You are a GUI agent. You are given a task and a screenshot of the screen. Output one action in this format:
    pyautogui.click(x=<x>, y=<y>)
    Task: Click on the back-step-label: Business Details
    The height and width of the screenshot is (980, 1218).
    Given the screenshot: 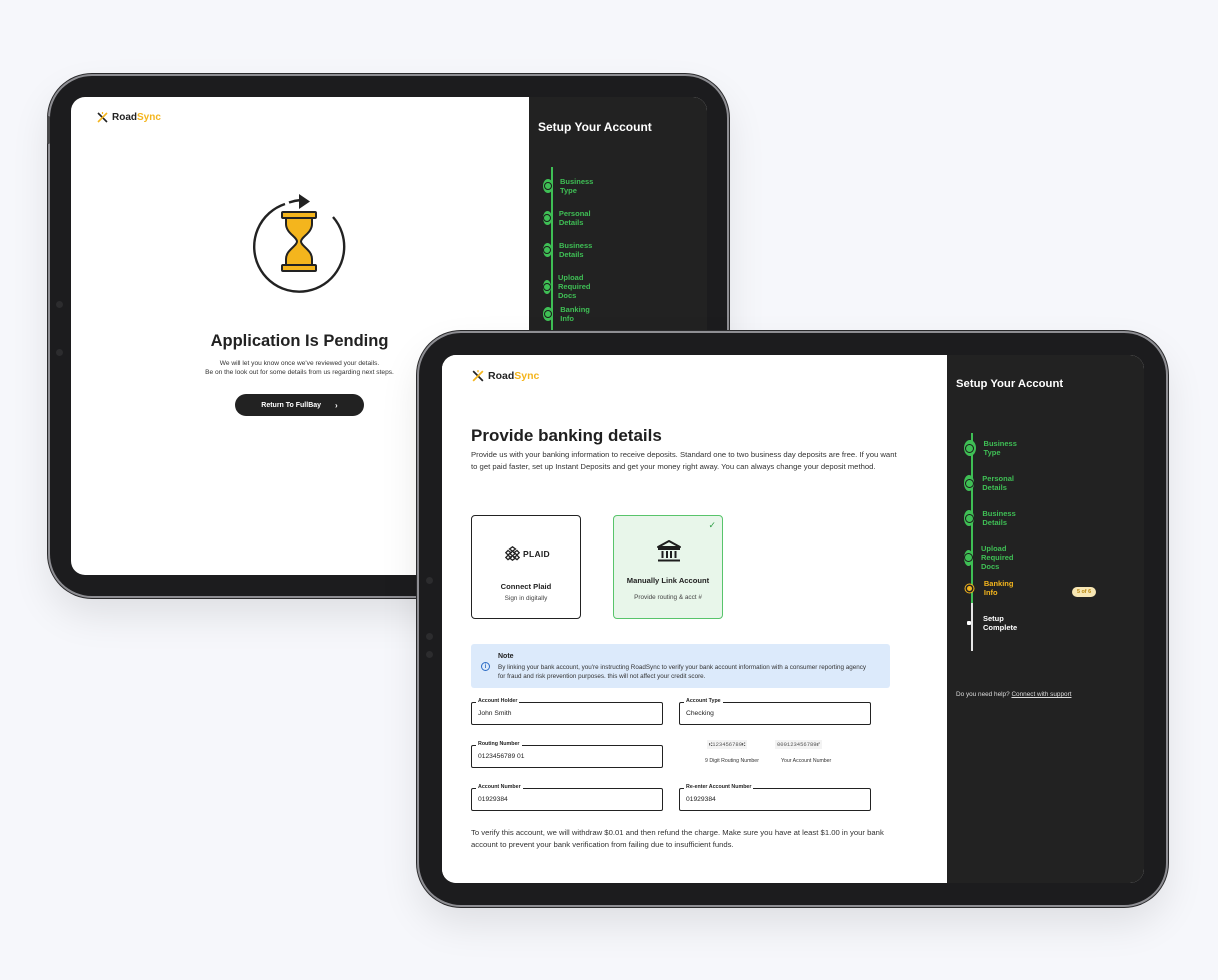 What is the action you would take?
    pyautogui.click(x=575, y=250)
    